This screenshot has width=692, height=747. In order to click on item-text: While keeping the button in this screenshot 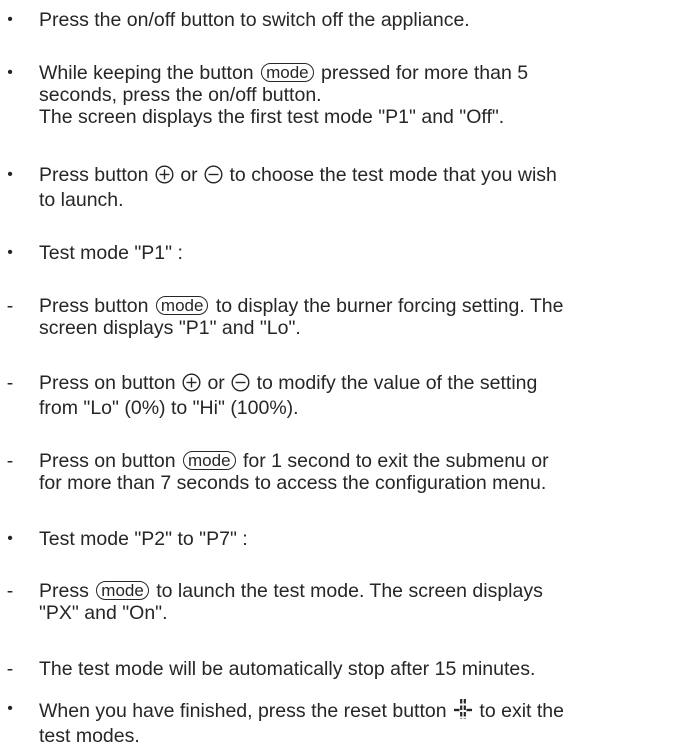, I will do `click(146, 73)`.